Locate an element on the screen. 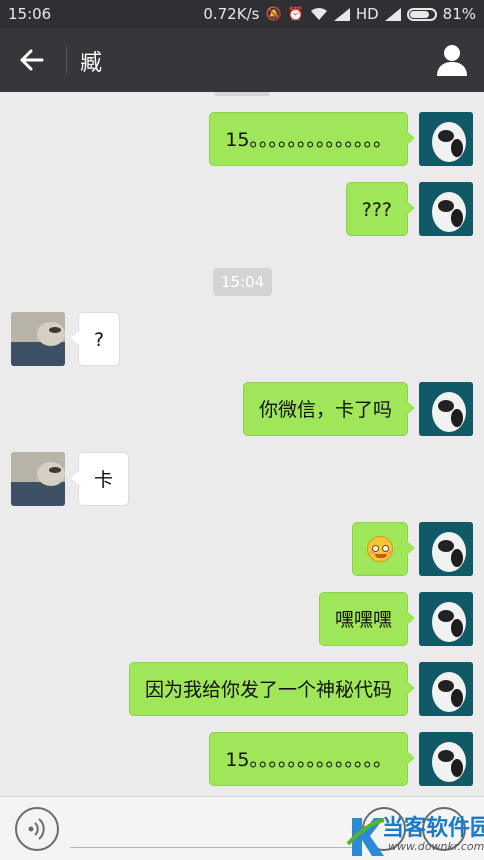  status-bar: 15:06 0.72K/s 🔕 ⏰ HD 81% is located at coordinates (242, 14).